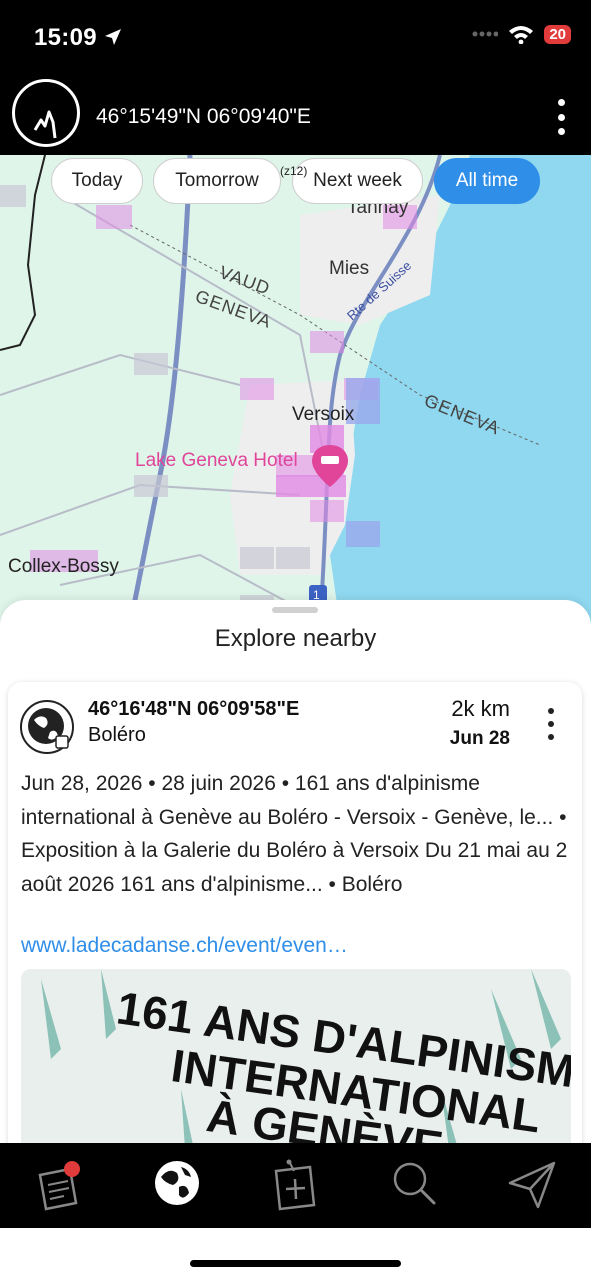  I want to click on tab-send, so click(533, 1183).